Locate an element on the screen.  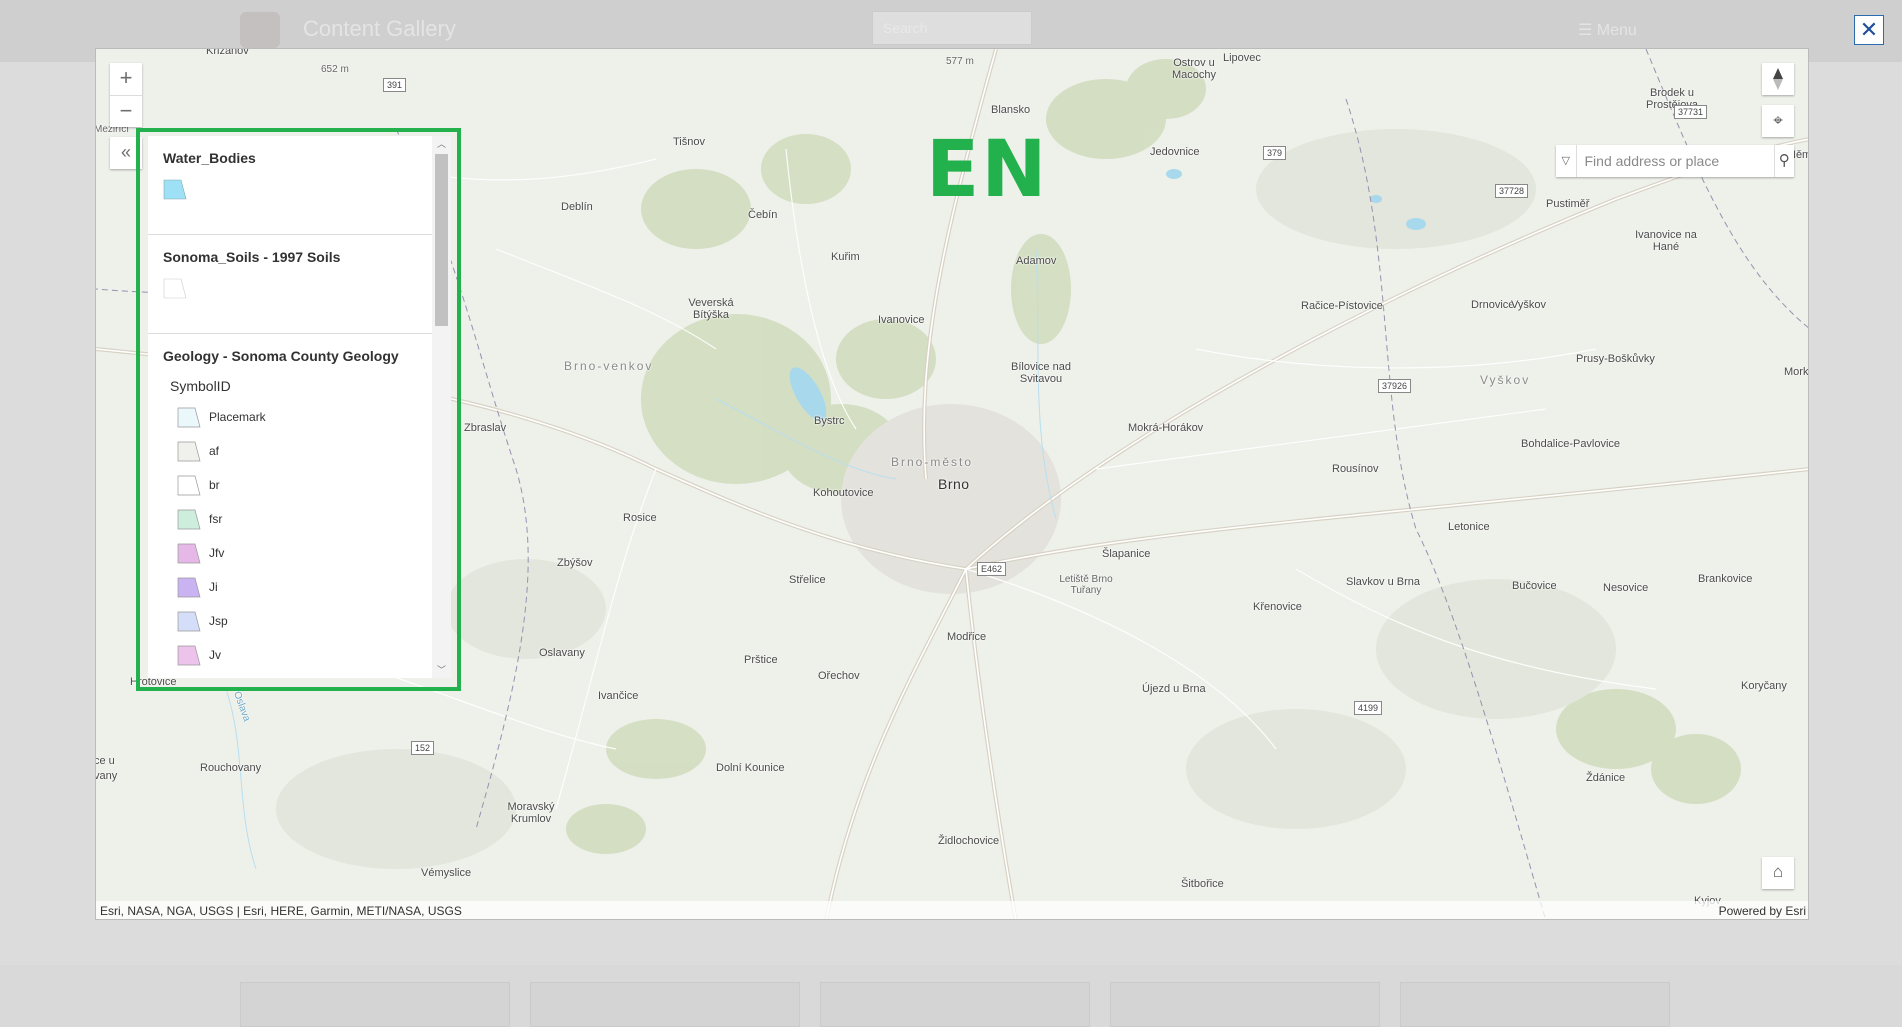
map-label: Jedovnice is located at coordinates (1175, 152).